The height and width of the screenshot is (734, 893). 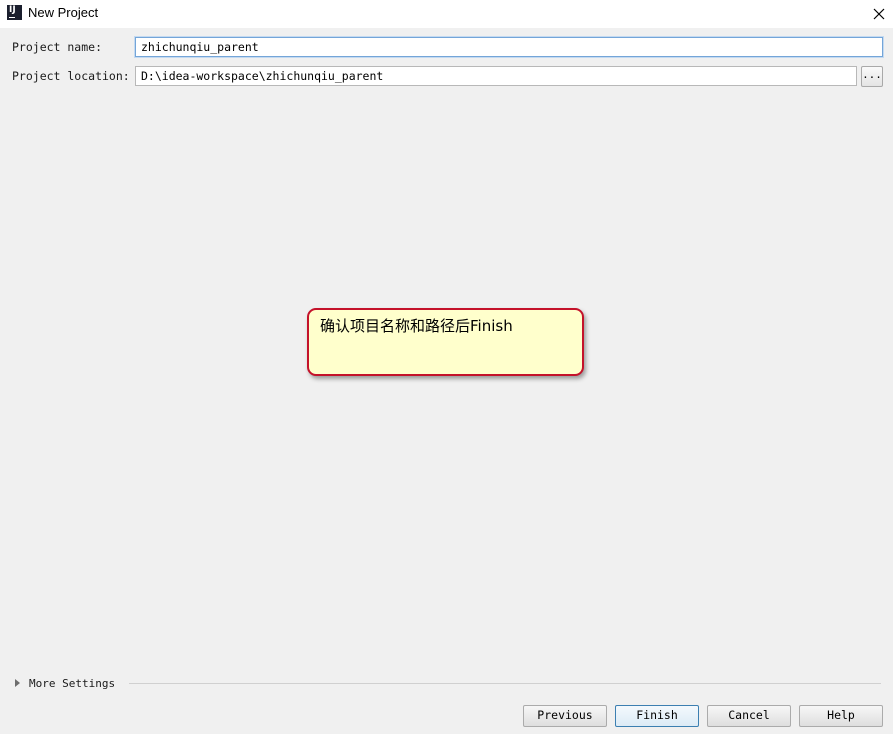 I want to click on more-settings-toggle: More Settings, so click(x=65, y=683).